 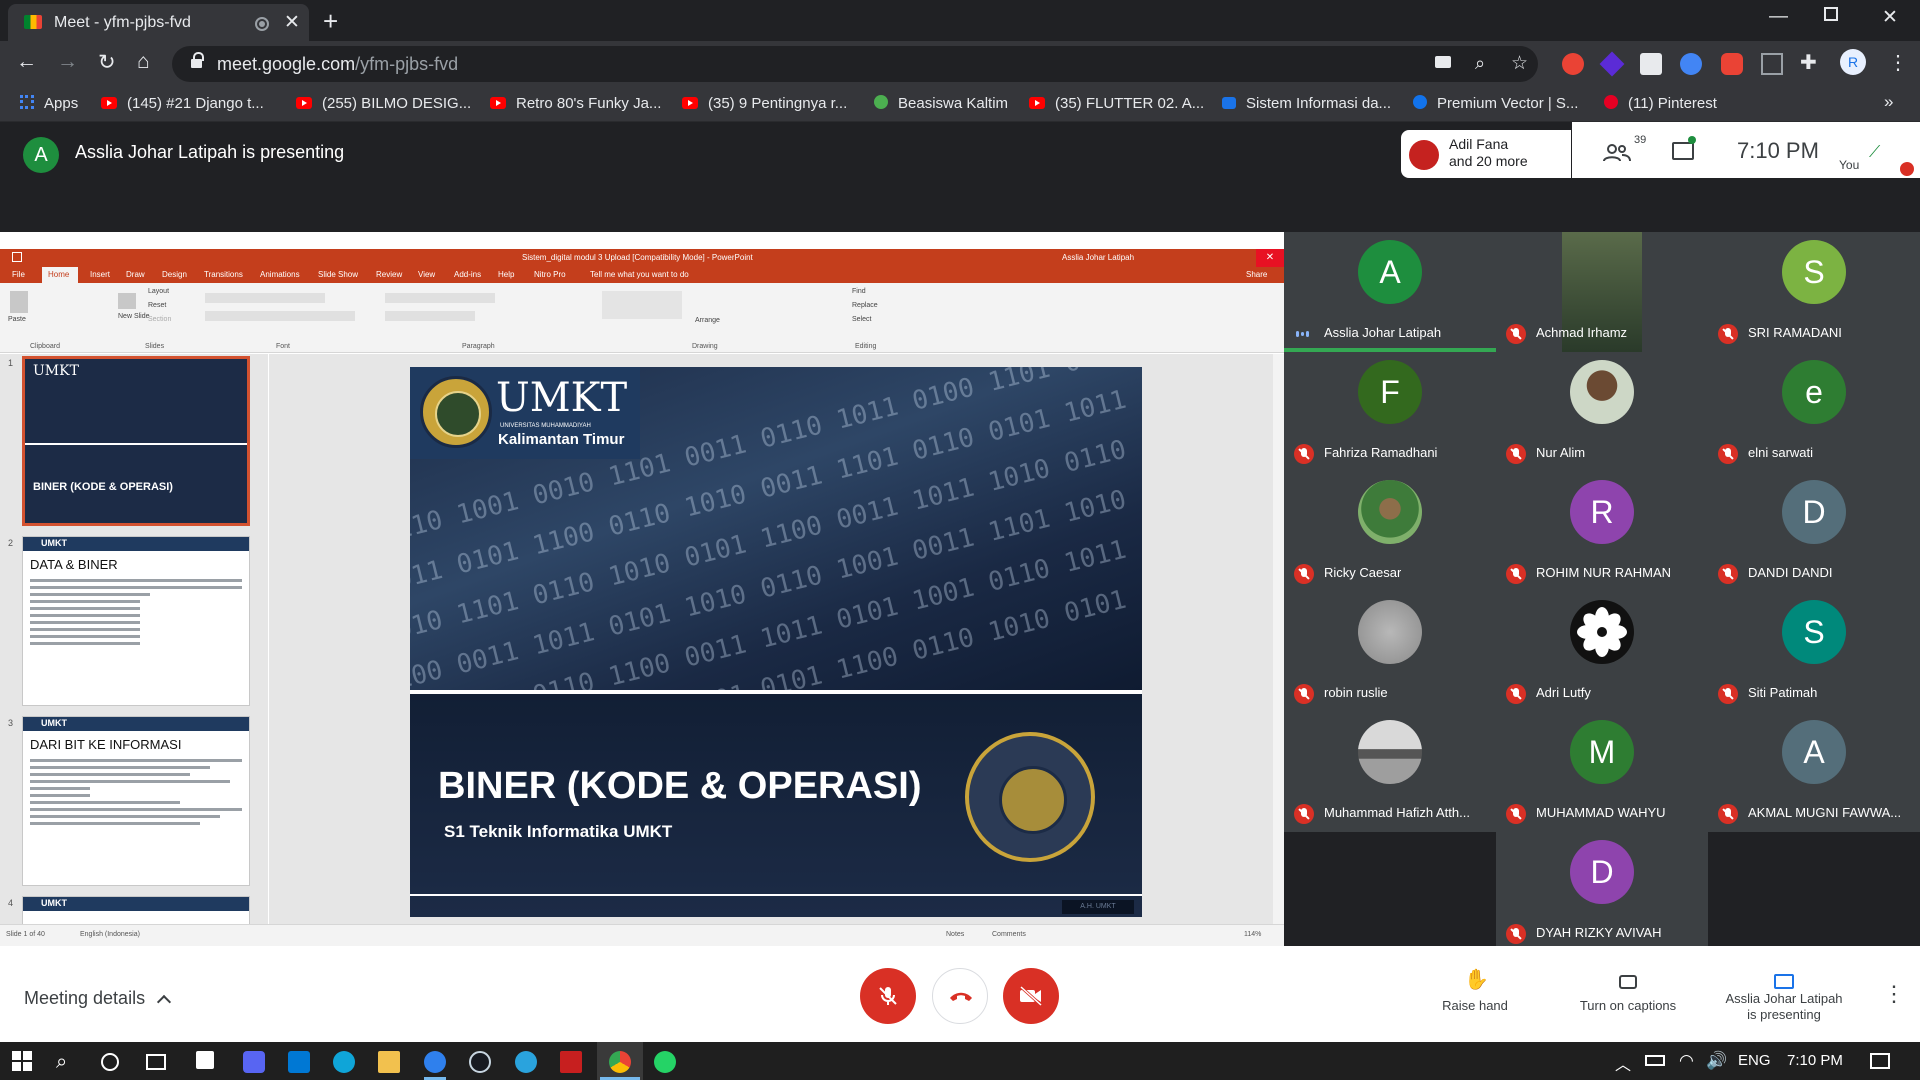 What do you see at coordinates (11, 903) in the screenshot?
I see `thumbnail-number: 4` at bounding box center [11, 903].